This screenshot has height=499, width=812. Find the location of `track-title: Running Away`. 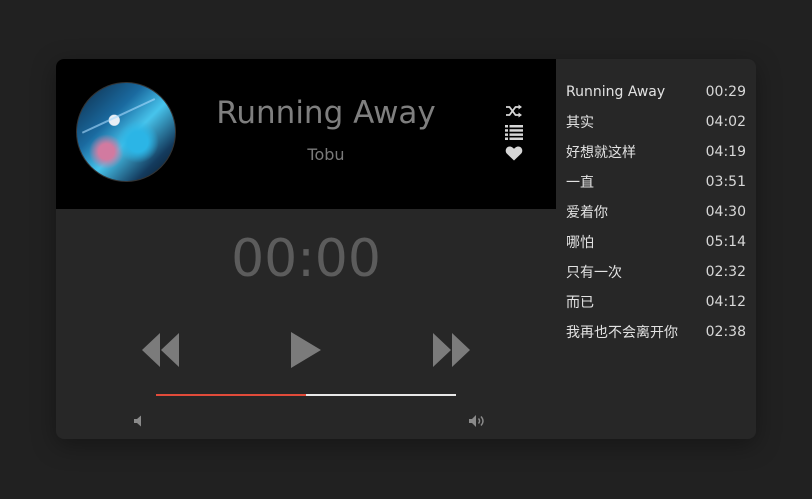

track-title: Running Away is located at coordinates (616, 92).